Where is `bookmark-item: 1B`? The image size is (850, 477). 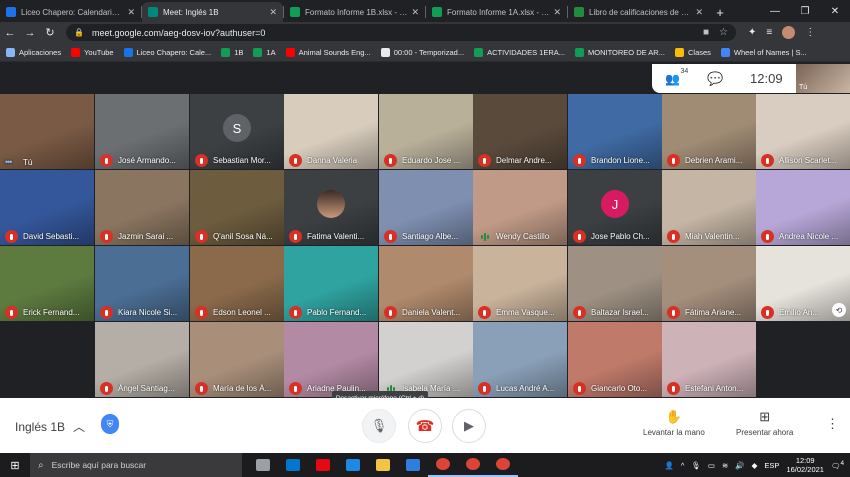
bookmark-item: 1B is located at coordinates (232, 52).